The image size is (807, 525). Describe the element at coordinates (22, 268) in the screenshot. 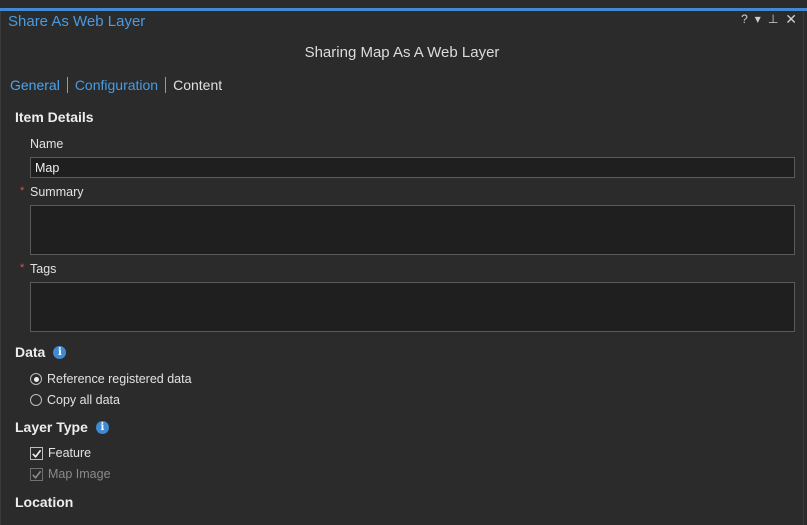

I see `tags-required-marker: *` at that location.